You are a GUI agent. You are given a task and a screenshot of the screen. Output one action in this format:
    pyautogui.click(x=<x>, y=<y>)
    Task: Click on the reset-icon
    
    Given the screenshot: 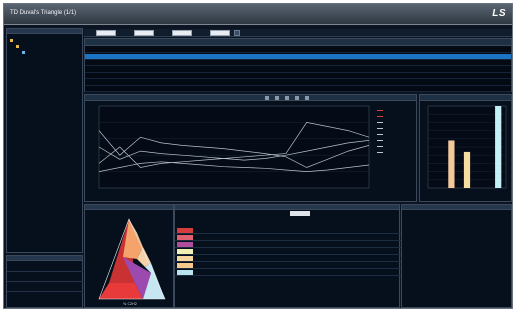 What is the action you would take?
    pyautogui.click(x=287, y=98)
    